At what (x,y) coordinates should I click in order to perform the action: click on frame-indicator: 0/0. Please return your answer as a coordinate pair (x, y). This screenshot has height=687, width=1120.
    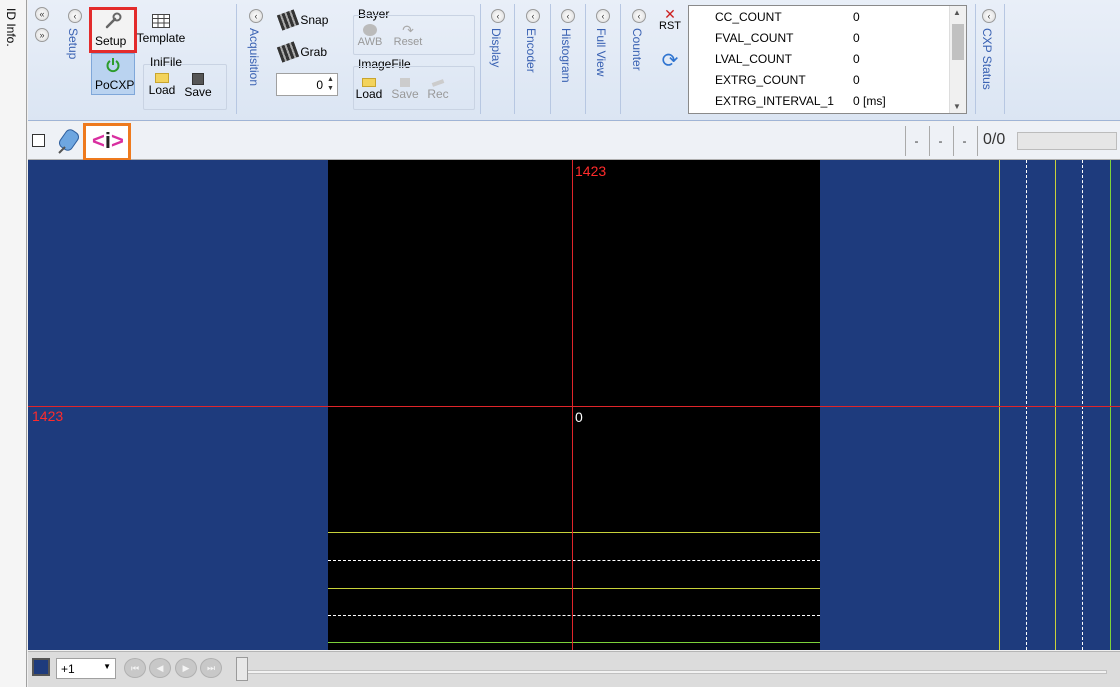
    Looking at the image, I should click on (994, 139).